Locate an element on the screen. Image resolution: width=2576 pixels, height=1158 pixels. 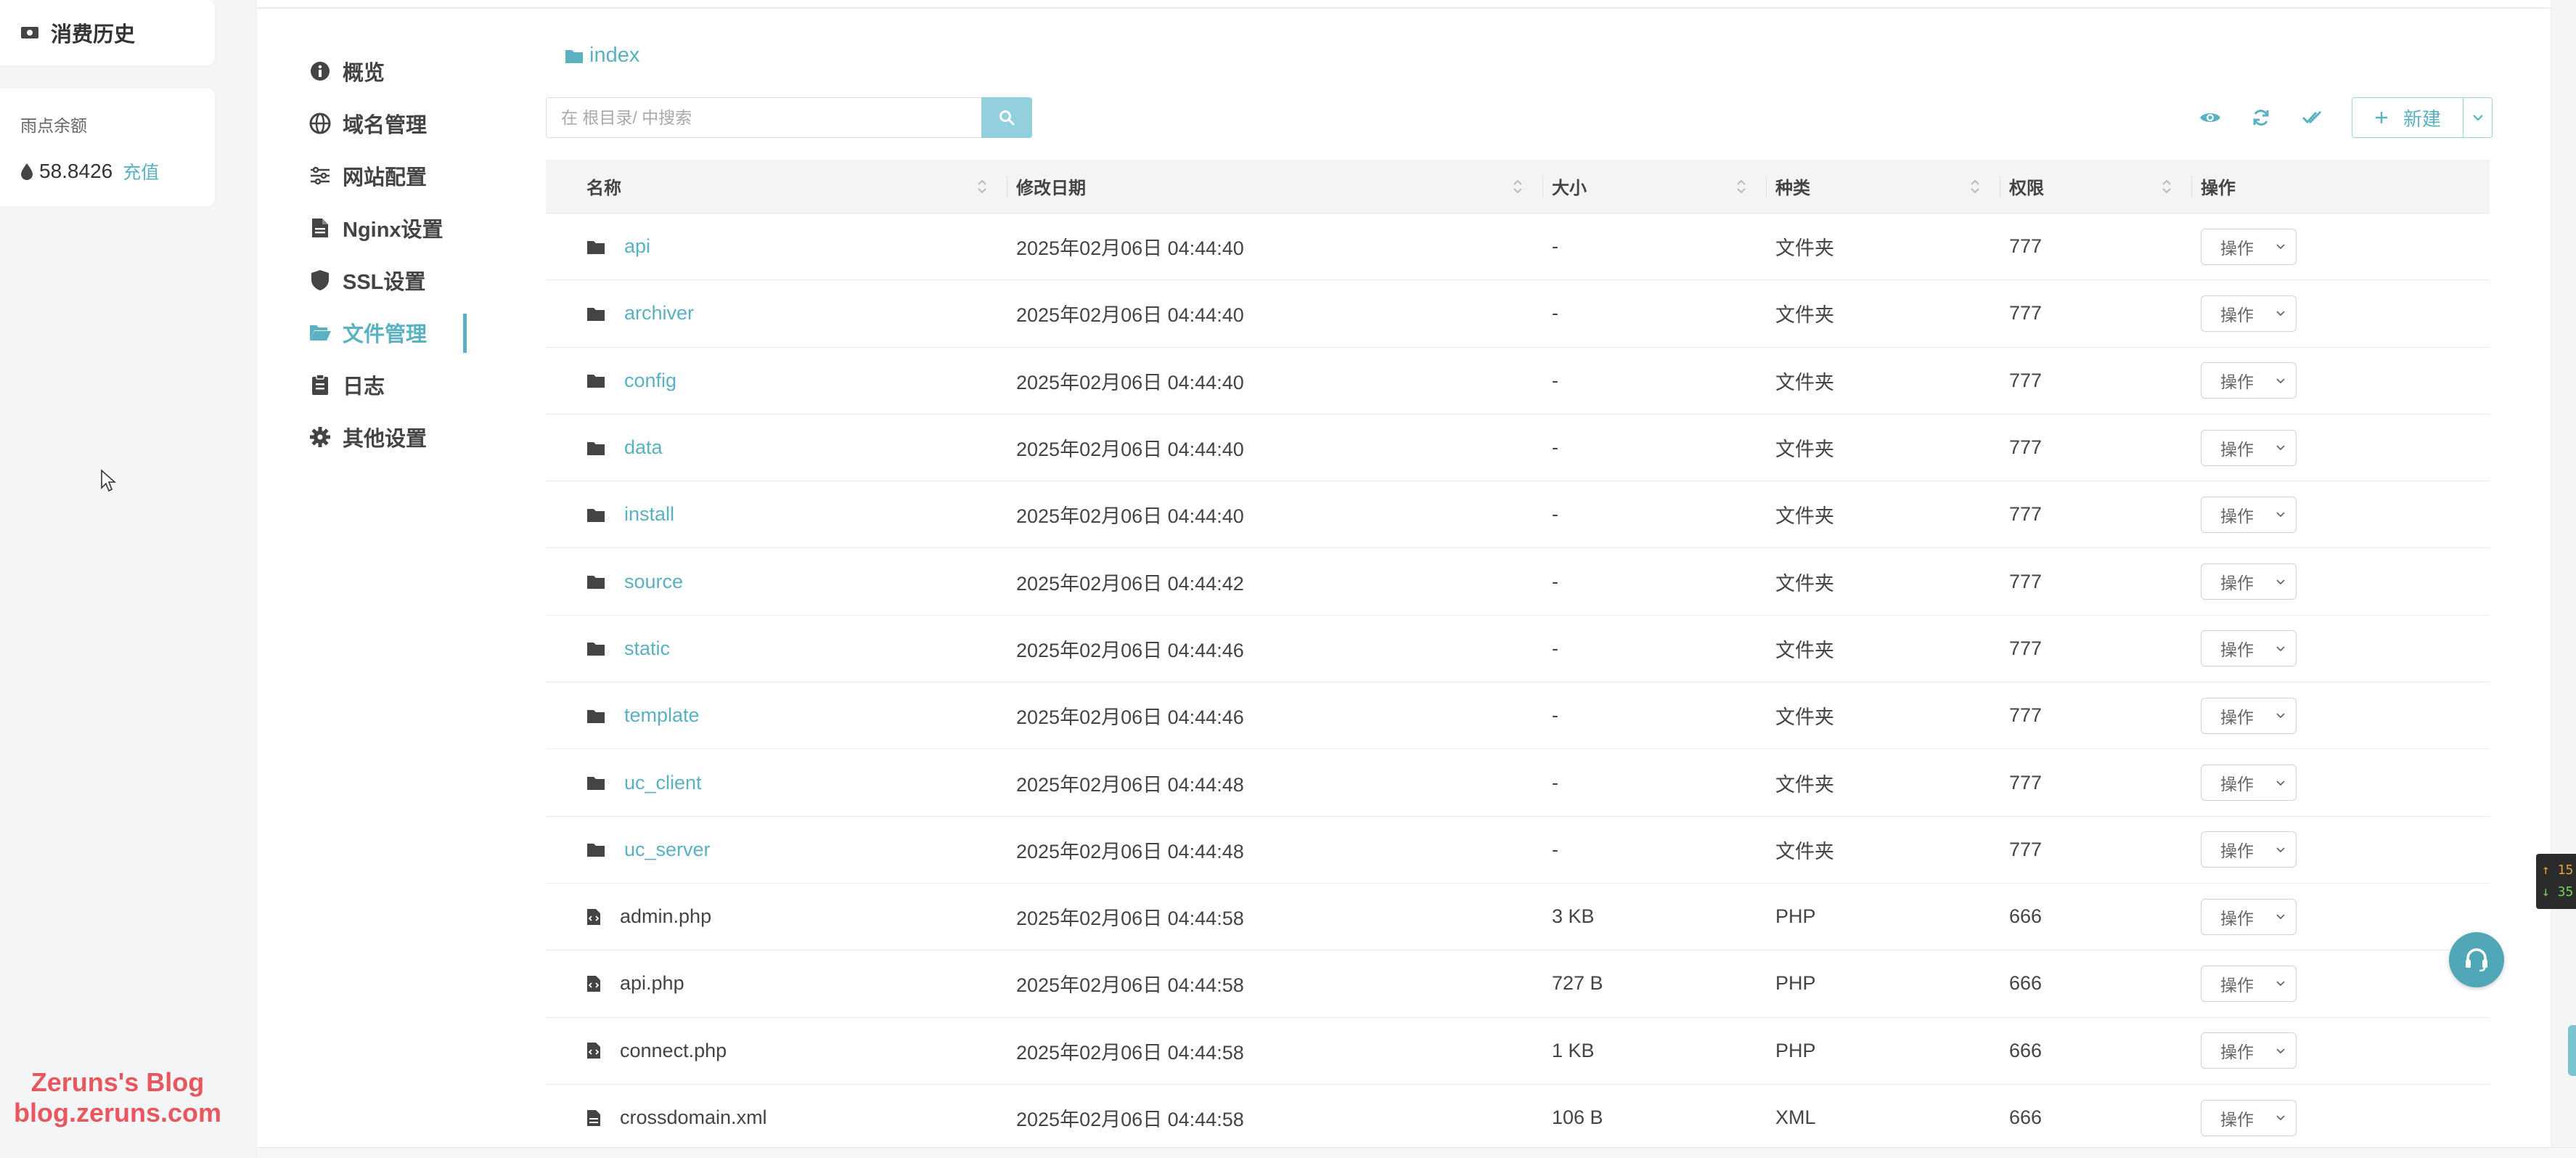
side-drawer-tab is located at coordinates (2572, 1050).